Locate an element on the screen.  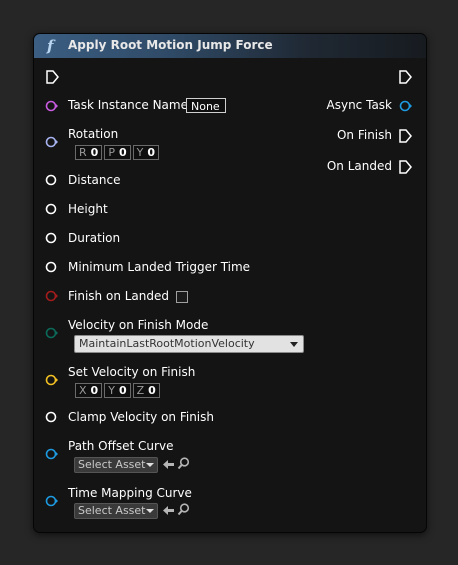
rotation-roll-field: R0 is located at coordinates (89, 152).